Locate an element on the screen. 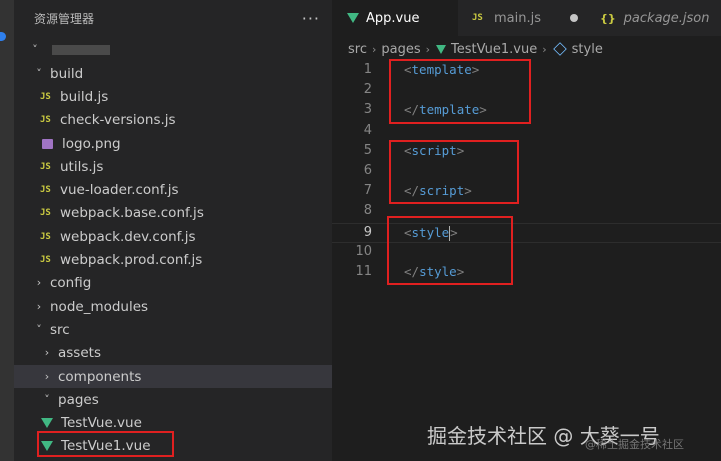 This screenshot has width=721, height=461. code-line: 9 <style> is located at coordinates (526, 232).